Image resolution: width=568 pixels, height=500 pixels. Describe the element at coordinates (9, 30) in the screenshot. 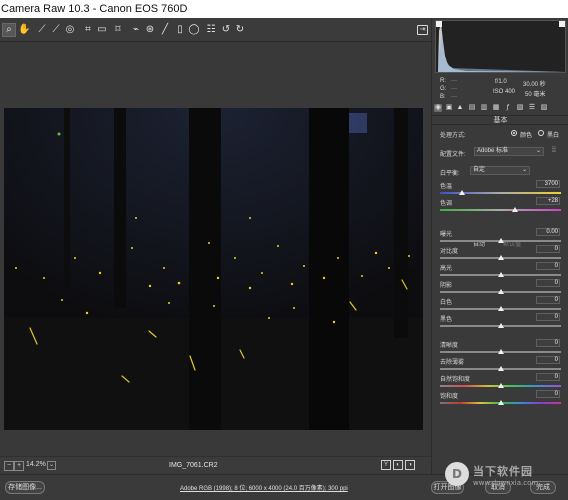

I see `zoom-tool-icon: ⌕` at that location.